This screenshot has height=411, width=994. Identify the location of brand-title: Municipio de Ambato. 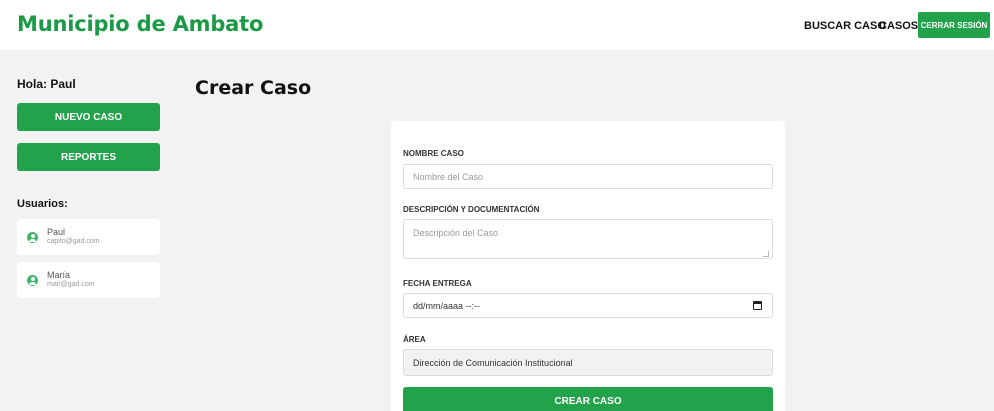
(140, 24).